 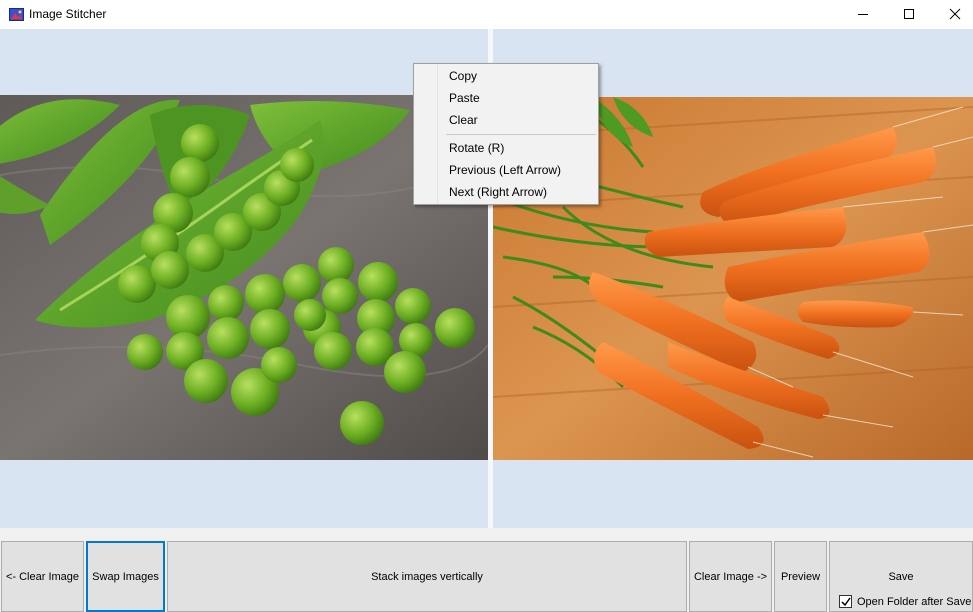 What do you see at coordinates (464, 98) in the screenshot?
I see `menu-item-paste: Paste` at bounding box center [464, 98].